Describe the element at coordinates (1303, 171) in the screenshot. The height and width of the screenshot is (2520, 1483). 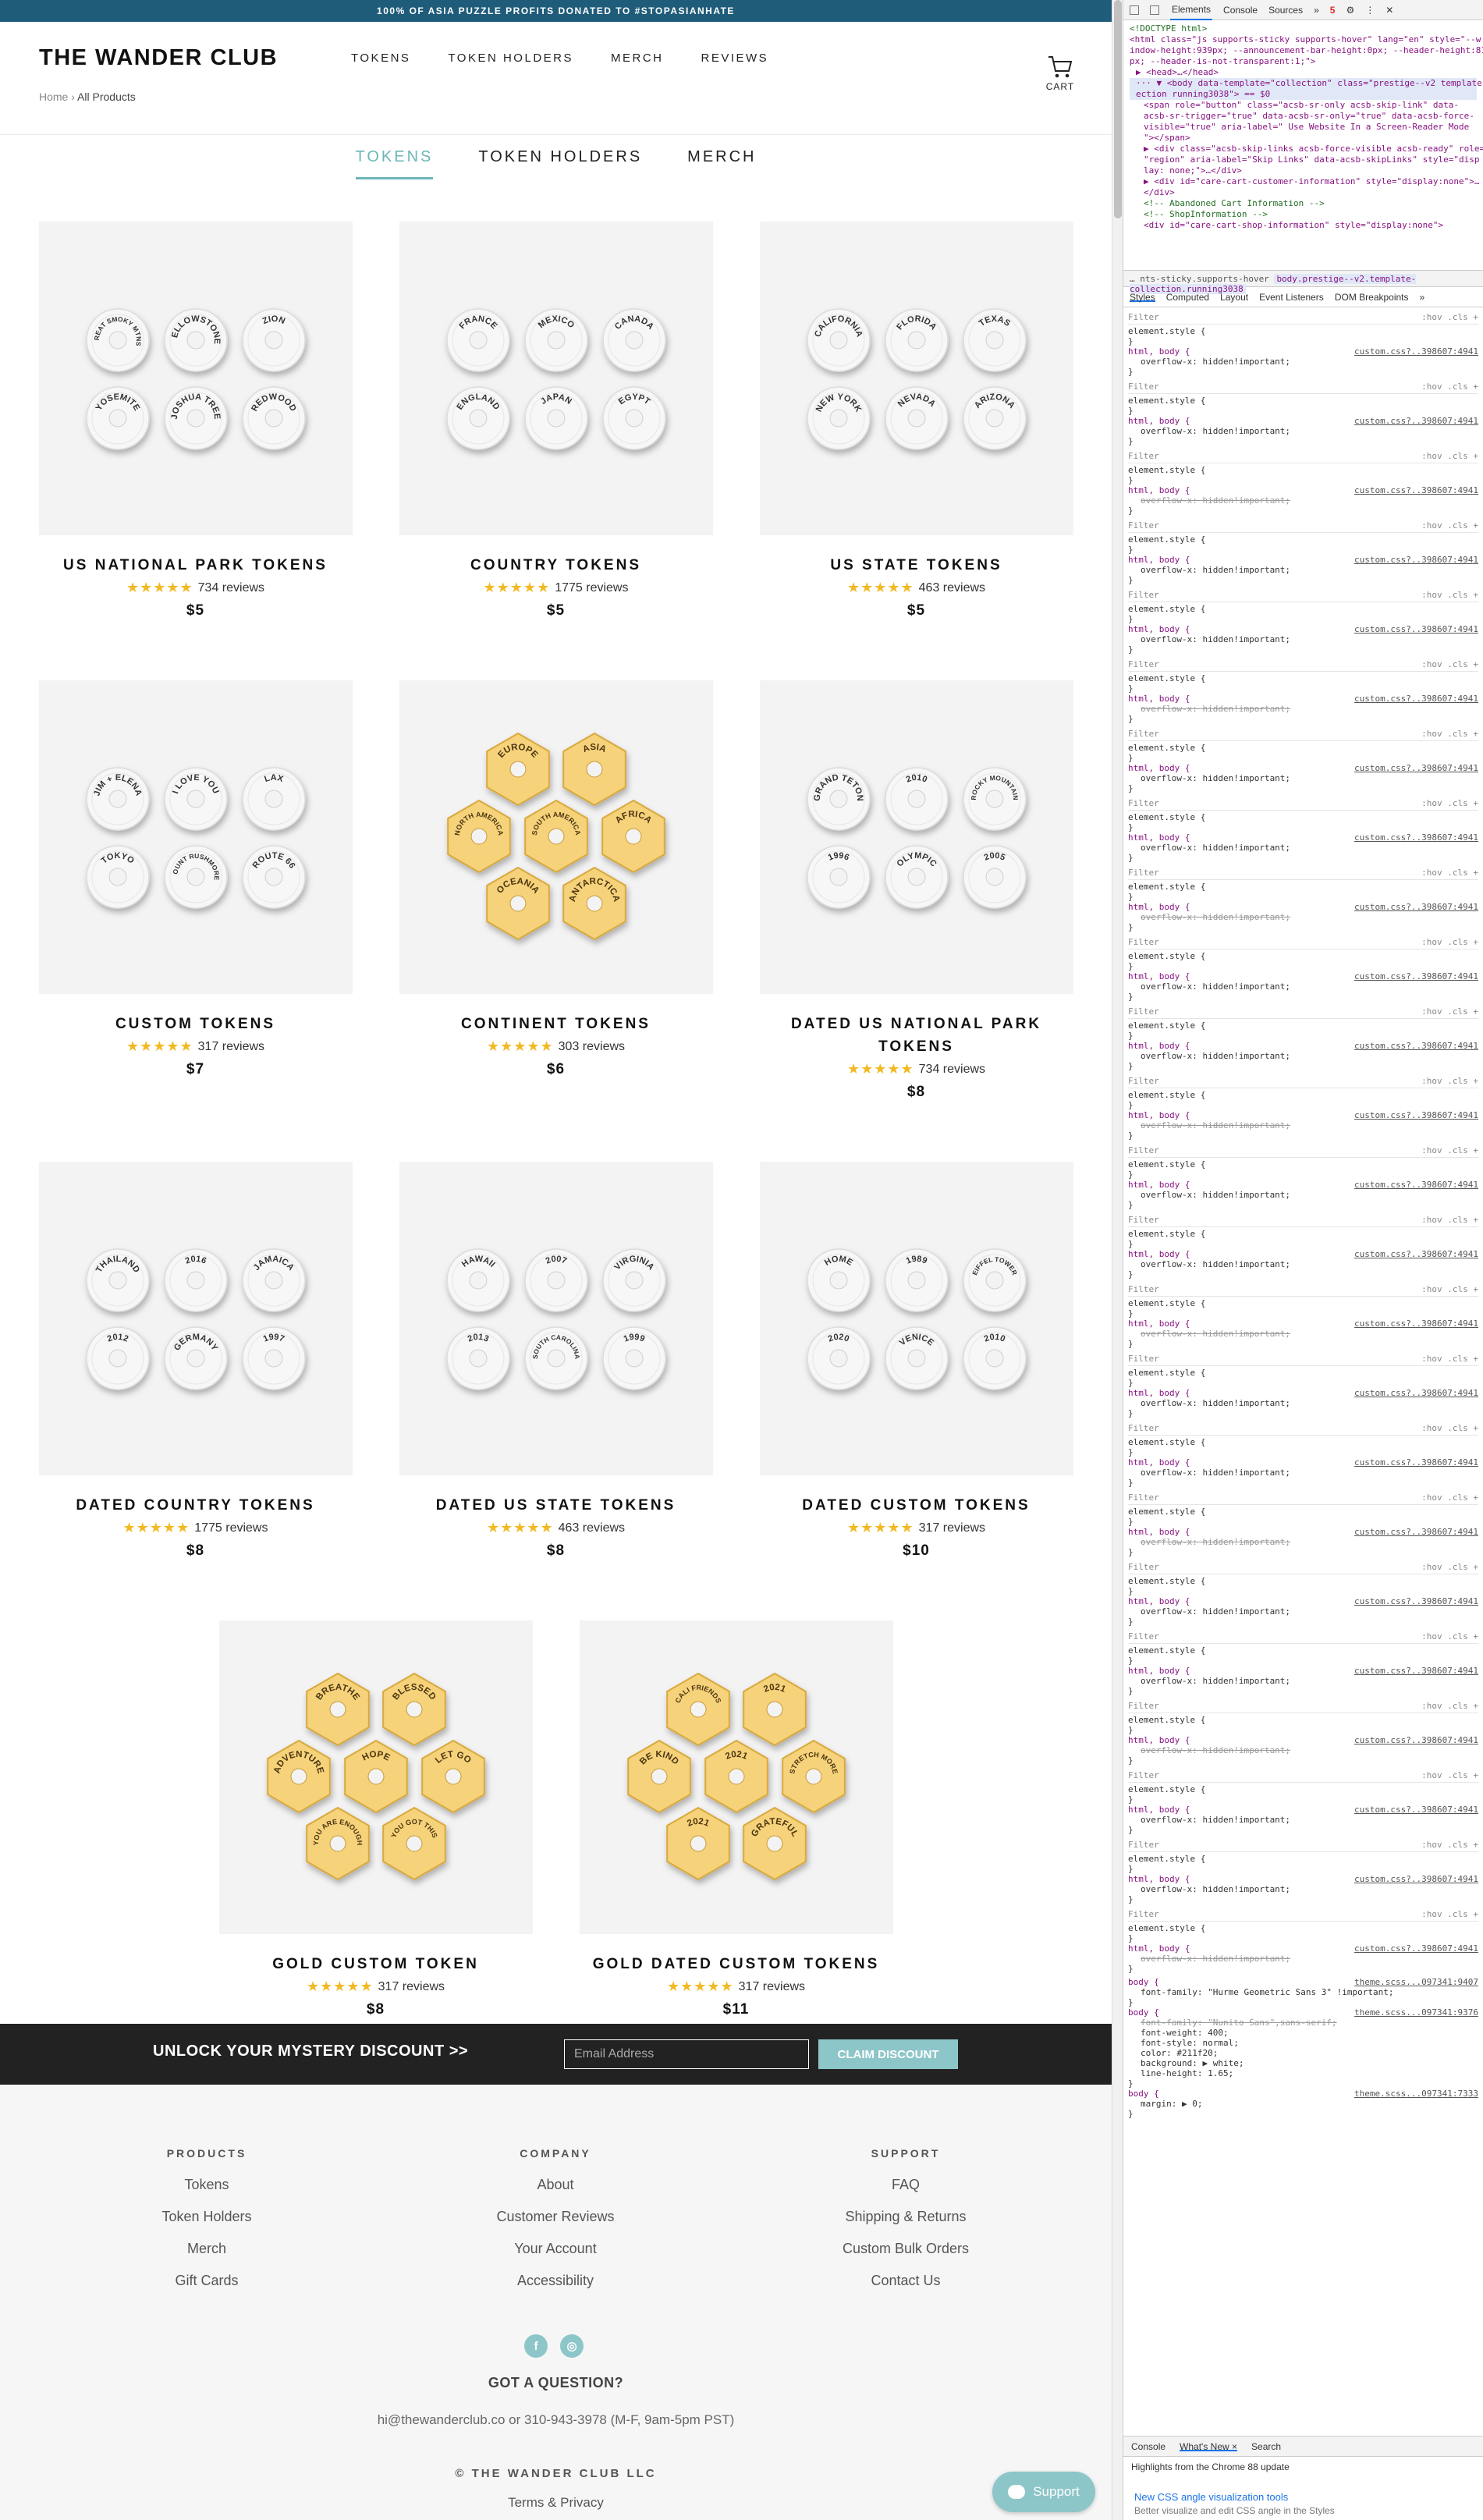
I see `dom-line: lay: none;">…</div>` at that location.